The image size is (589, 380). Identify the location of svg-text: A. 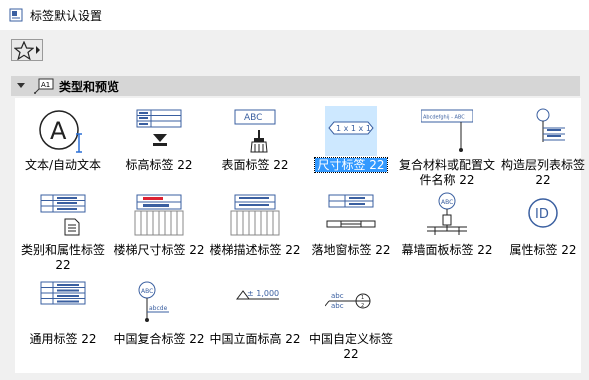
(58, 131).